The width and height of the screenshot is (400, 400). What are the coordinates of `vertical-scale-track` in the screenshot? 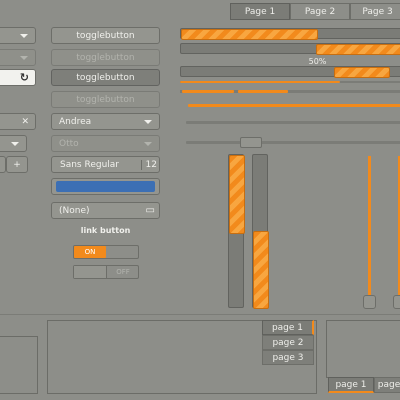 It's located at (369, 231).